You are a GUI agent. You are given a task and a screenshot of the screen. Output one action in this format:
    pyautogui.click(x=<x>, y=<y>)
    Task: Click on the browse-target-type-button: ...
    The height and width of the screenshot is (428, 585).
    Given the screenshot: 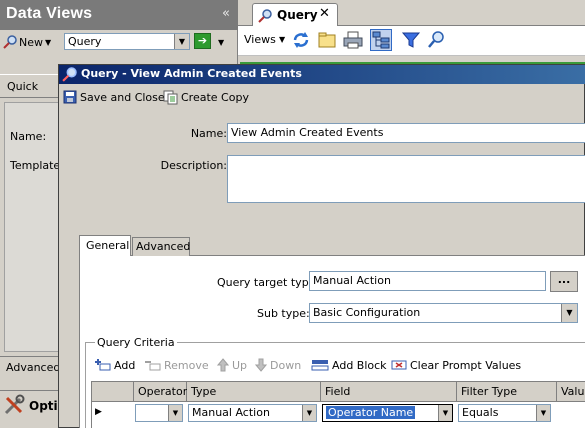 What is the action you would take?
    pyautogui.click(x=564, y=281)
    